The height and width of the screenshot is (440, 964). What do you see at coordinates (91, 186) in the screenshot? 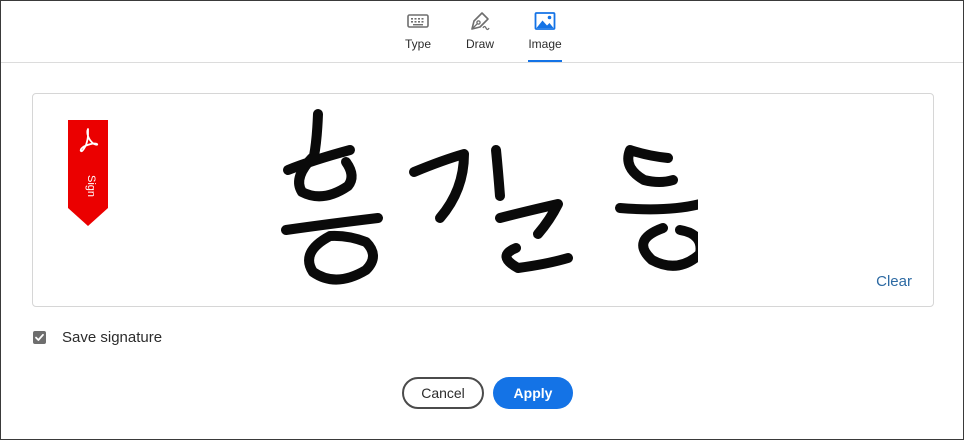
I see `sign-badge-text: Sign` at bounding box center [91, 186].